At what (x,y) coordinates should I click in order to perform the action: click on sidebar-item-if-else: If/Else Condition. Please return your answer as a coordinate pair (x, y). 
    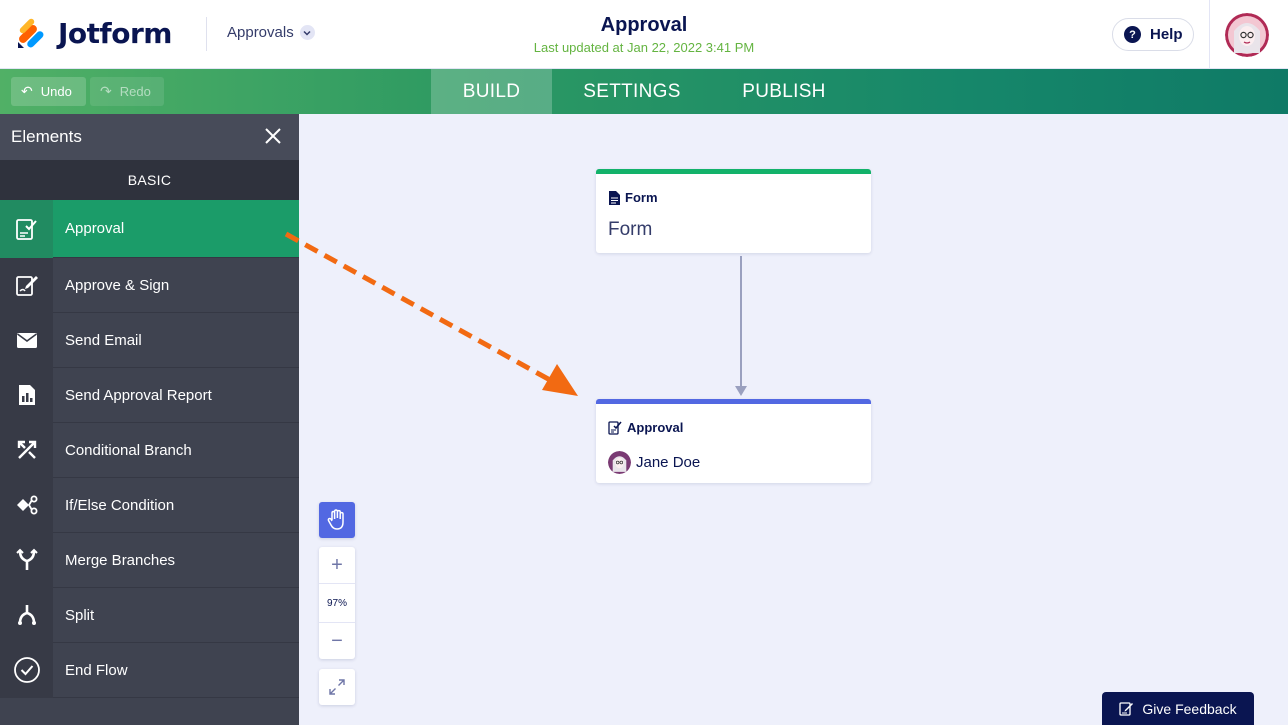
    Looking at the image, I should click on (149, 505).